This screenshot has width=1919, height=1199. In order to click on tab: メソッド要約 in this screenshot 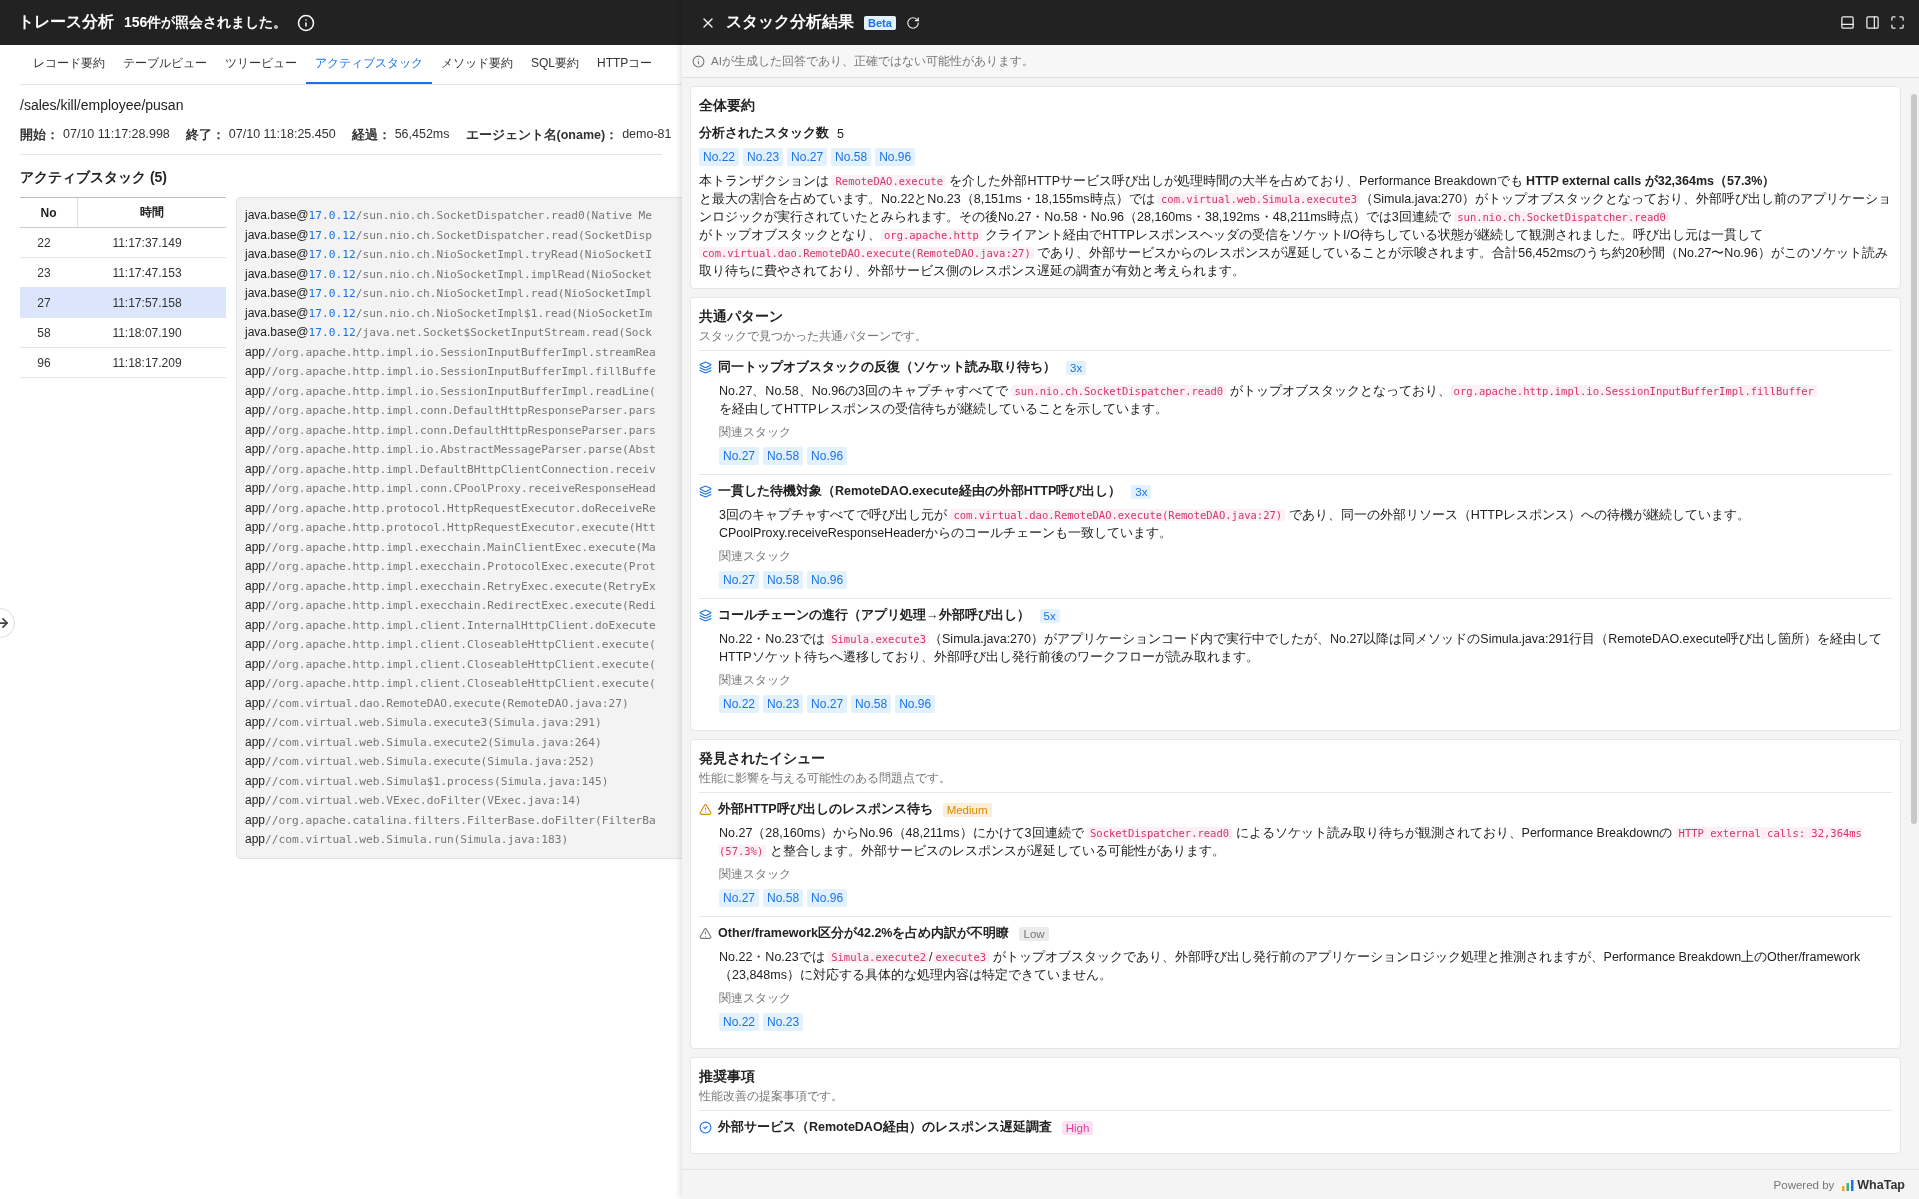, I will do `click(477, 64)`.